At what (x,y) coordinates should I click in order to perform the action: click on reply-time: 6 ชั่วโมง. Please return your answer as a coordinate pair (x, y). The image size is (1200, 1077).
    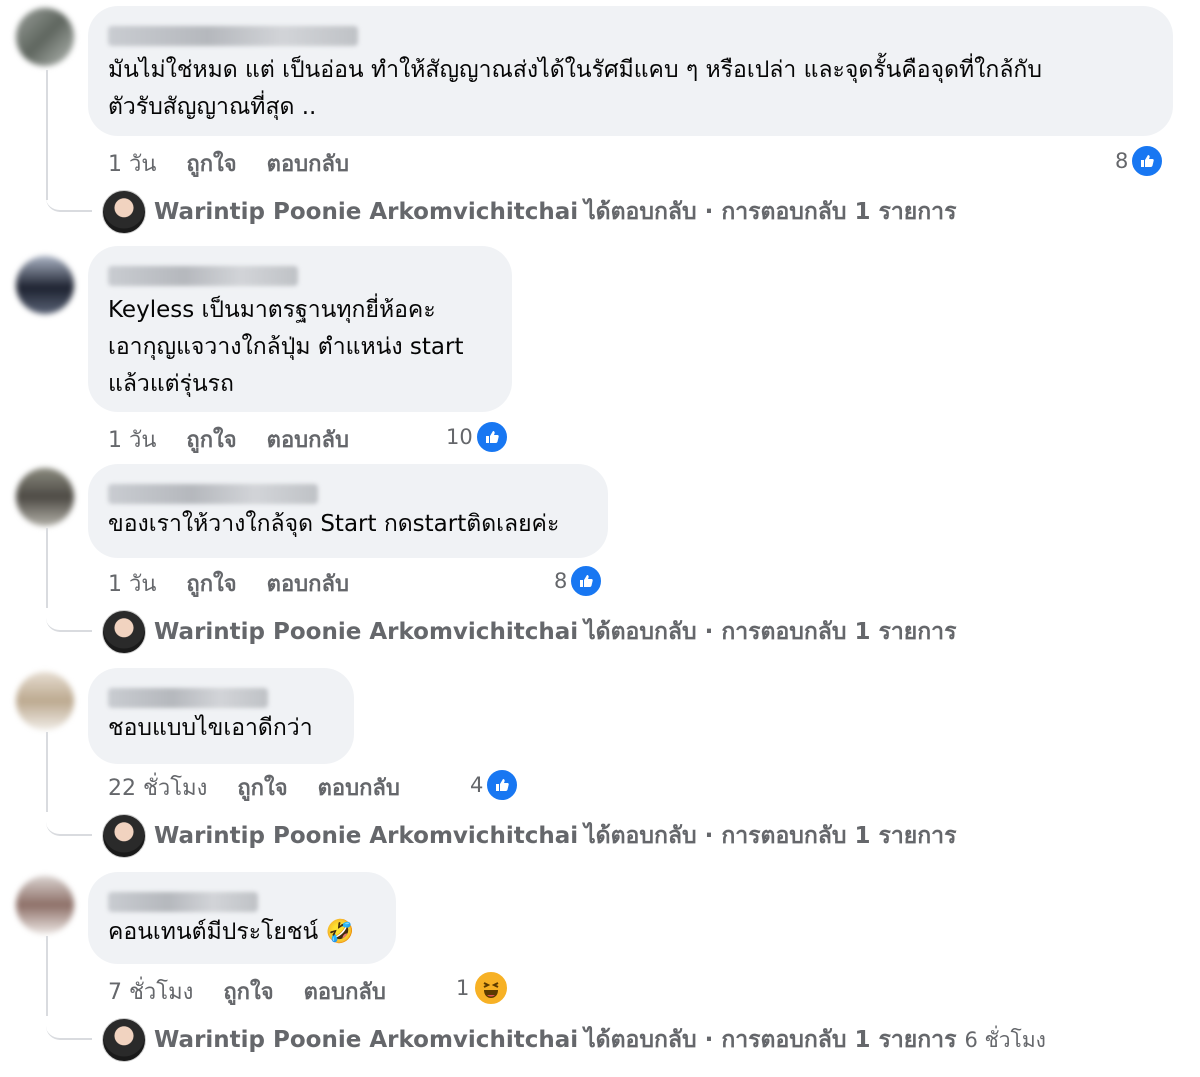
    Looking at the image, I should click on (1005, 1039).